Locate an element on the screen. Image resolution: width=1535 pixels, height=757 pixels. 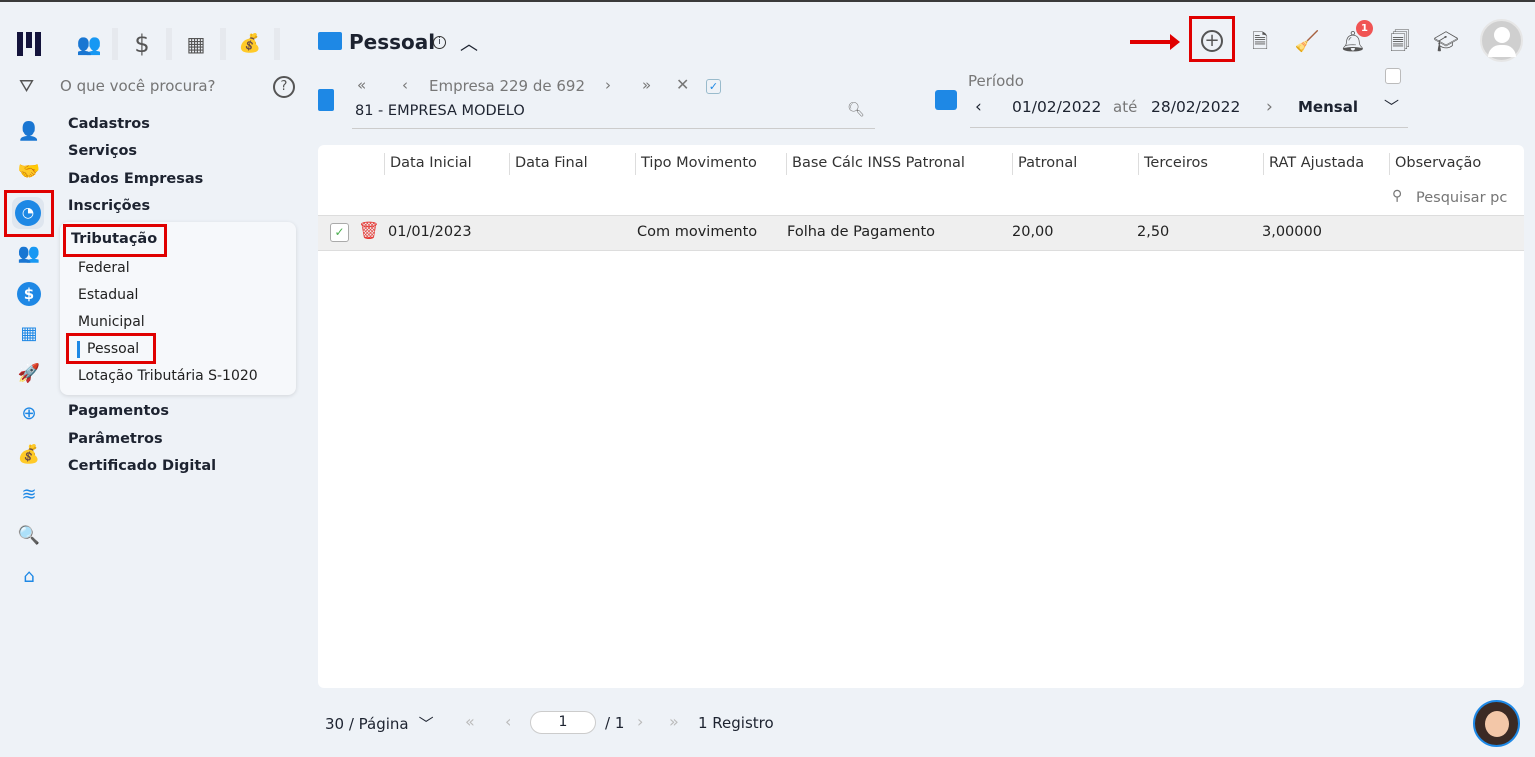
broom-icon: 🧹 is located at coordinates (1307, 41).